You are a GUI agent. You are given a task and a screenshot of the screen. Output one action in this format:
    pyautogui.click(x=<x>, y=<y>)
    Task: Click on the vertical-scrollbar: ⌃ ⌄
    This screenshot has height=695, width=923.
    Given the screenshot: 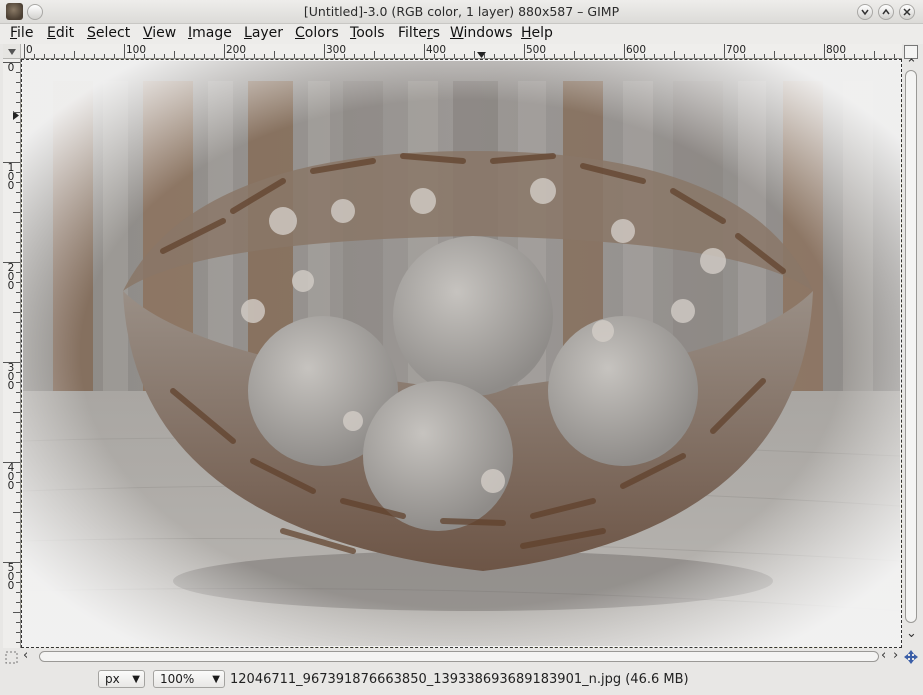 What is the action you would take?
    pyautogui.click(x=911, y=346)
    